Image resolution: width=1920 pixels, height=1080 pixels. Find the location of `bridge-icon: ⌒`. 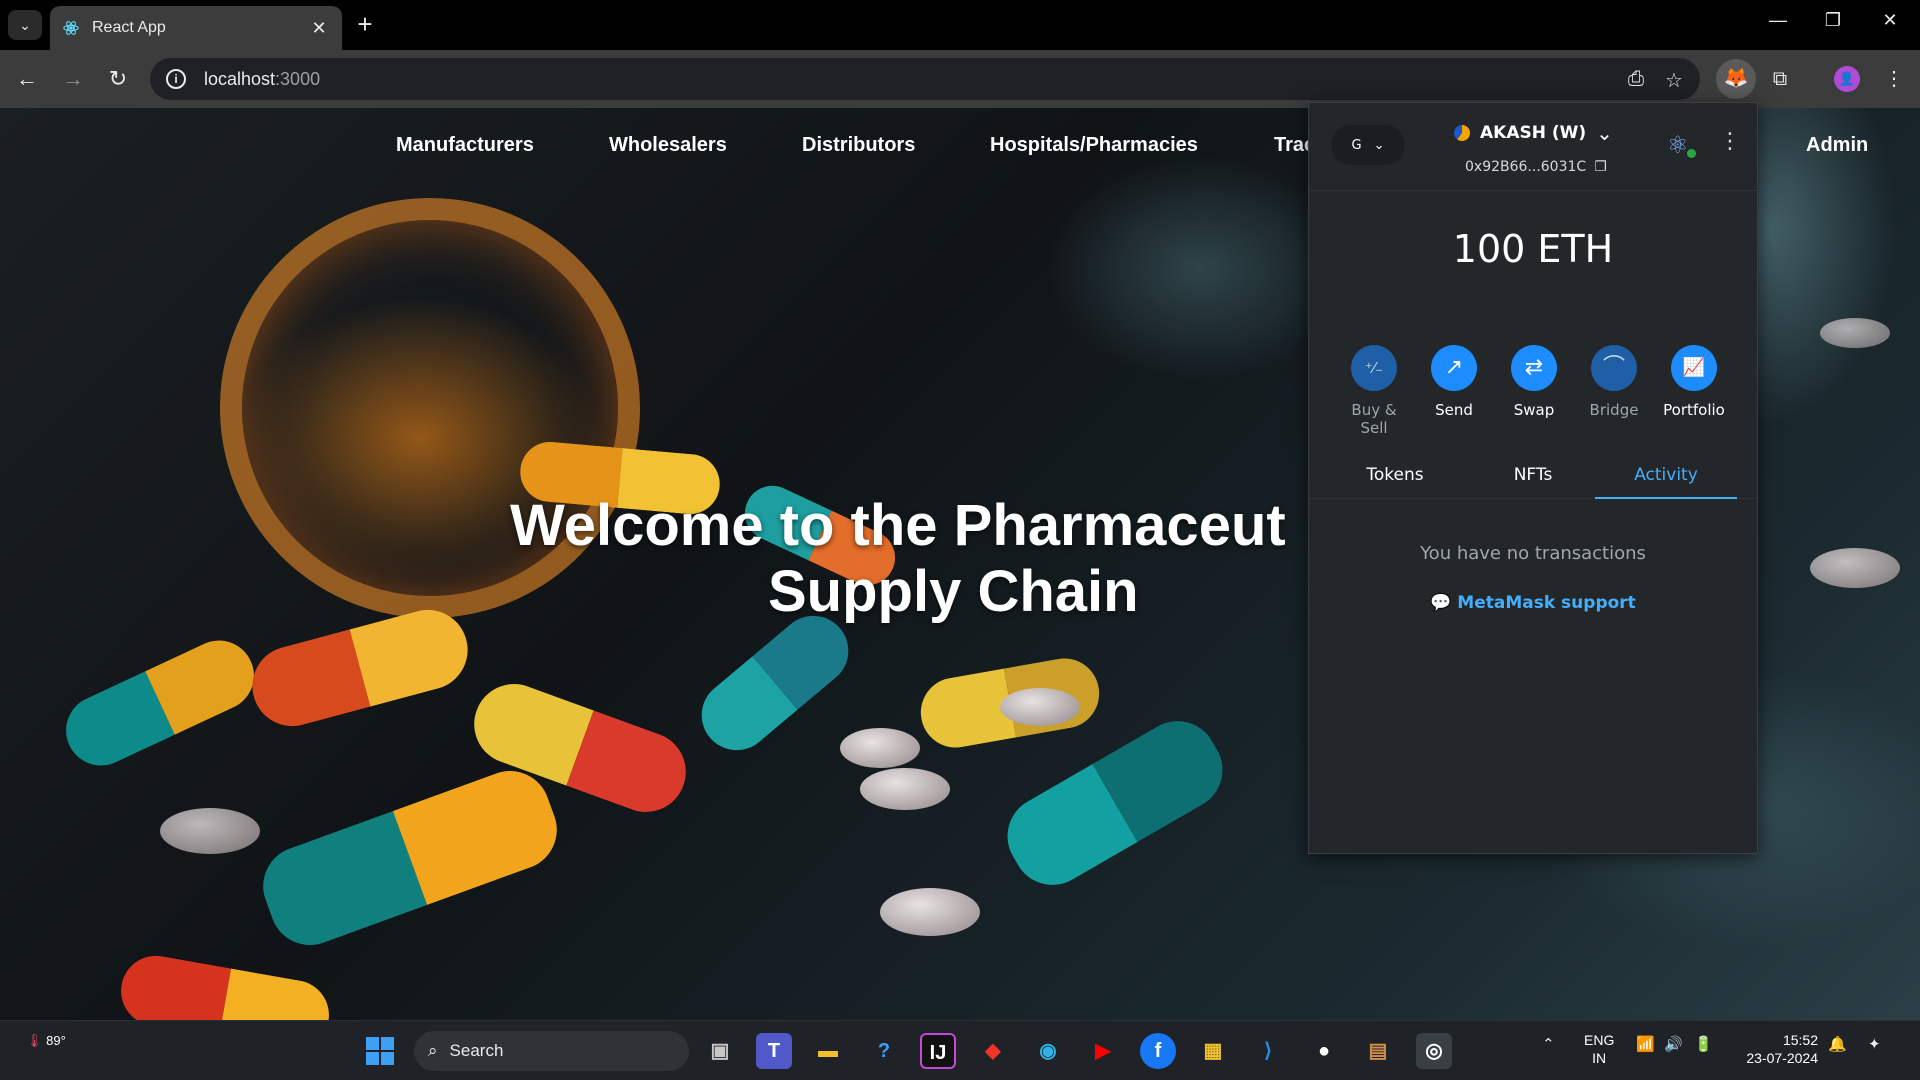

bridge-icon: ⌒ is located at coordinates (1614, 368).